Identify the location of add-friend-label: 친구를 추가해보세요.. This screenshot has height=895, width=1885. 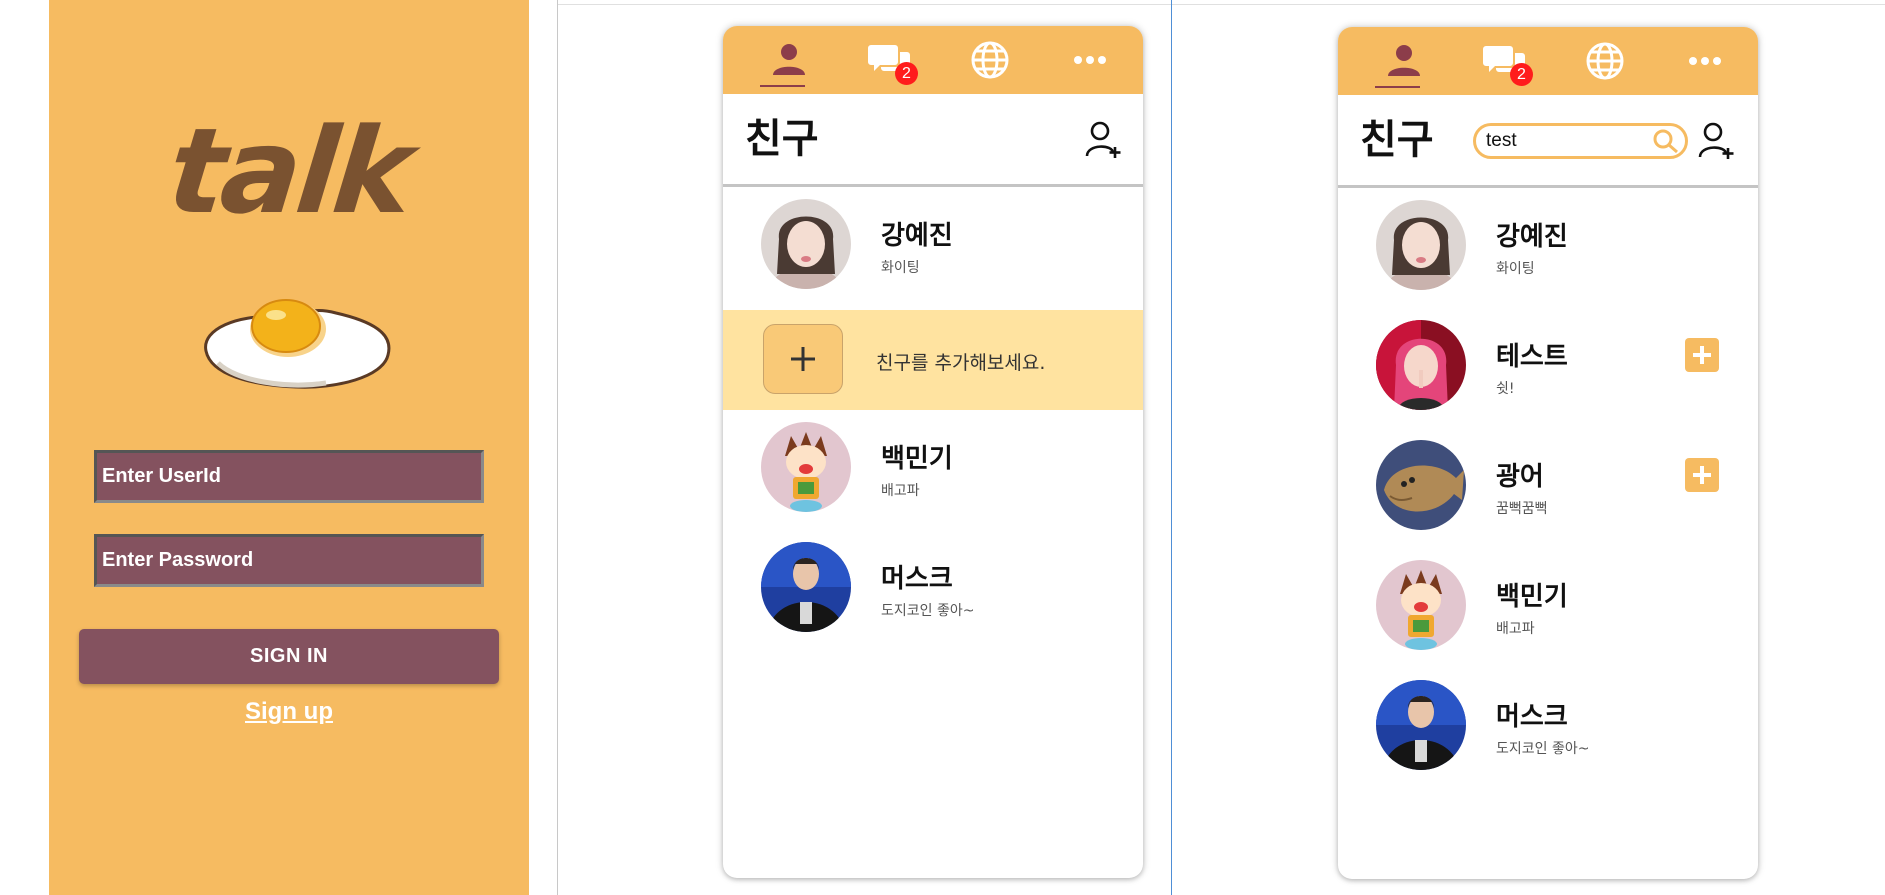
(961, 363).